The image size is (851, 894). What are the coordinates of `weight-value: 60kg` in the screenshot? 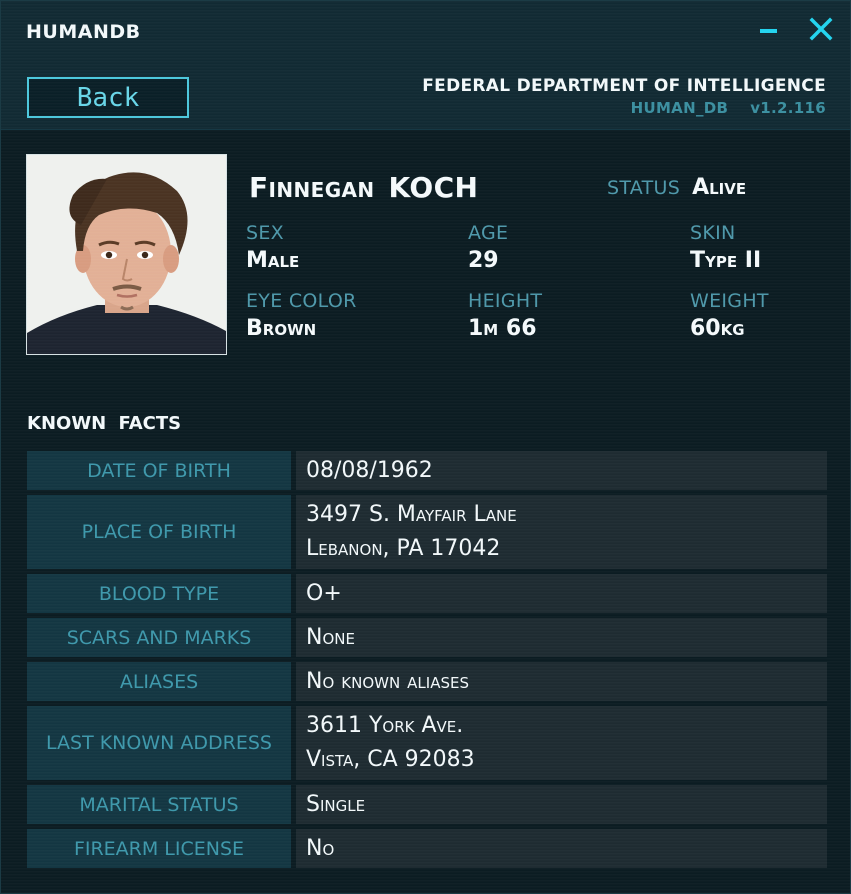 It's located at (717, 328).